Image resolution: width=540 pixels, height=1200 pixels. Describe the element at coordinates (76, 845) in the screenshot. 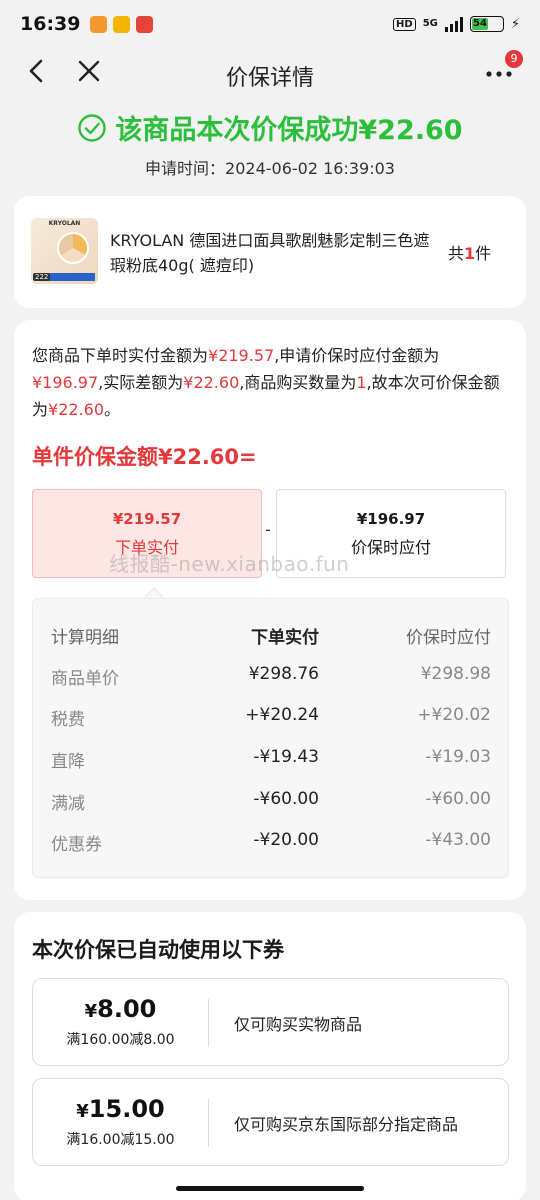

I see `row-label: 优惠券` at that location.